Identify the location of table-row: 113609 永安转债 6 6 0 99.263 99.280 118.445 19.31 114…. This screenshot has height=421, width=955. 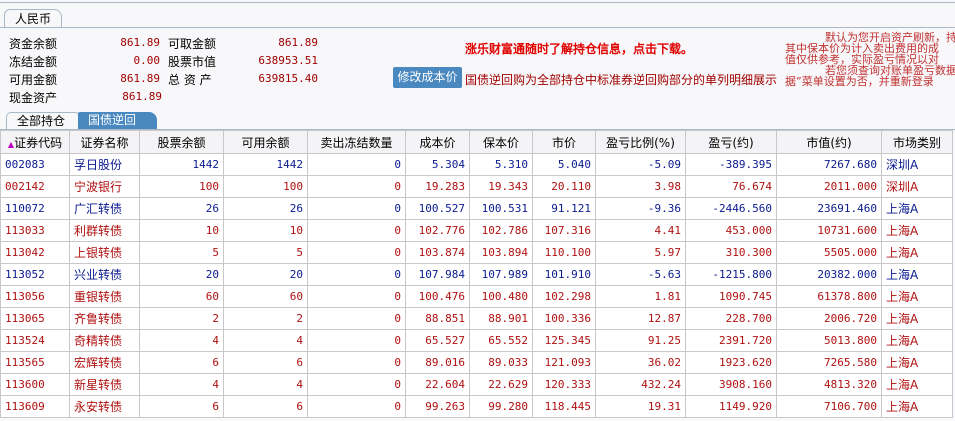
(476, 406).